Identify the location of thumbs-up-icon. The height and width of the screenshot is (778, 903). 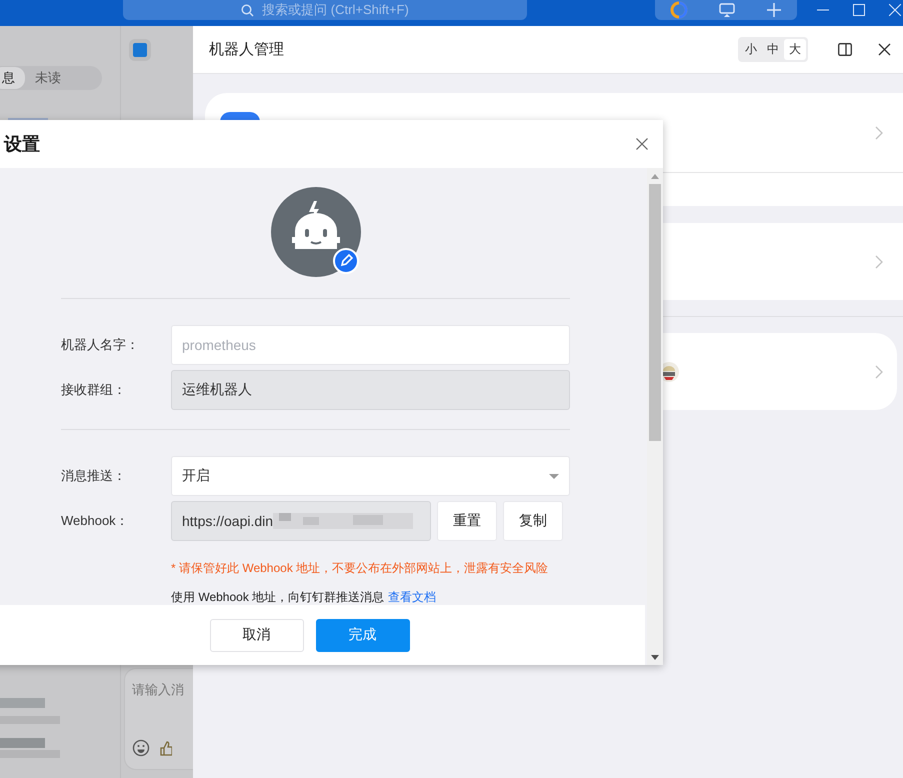
(166, 748).